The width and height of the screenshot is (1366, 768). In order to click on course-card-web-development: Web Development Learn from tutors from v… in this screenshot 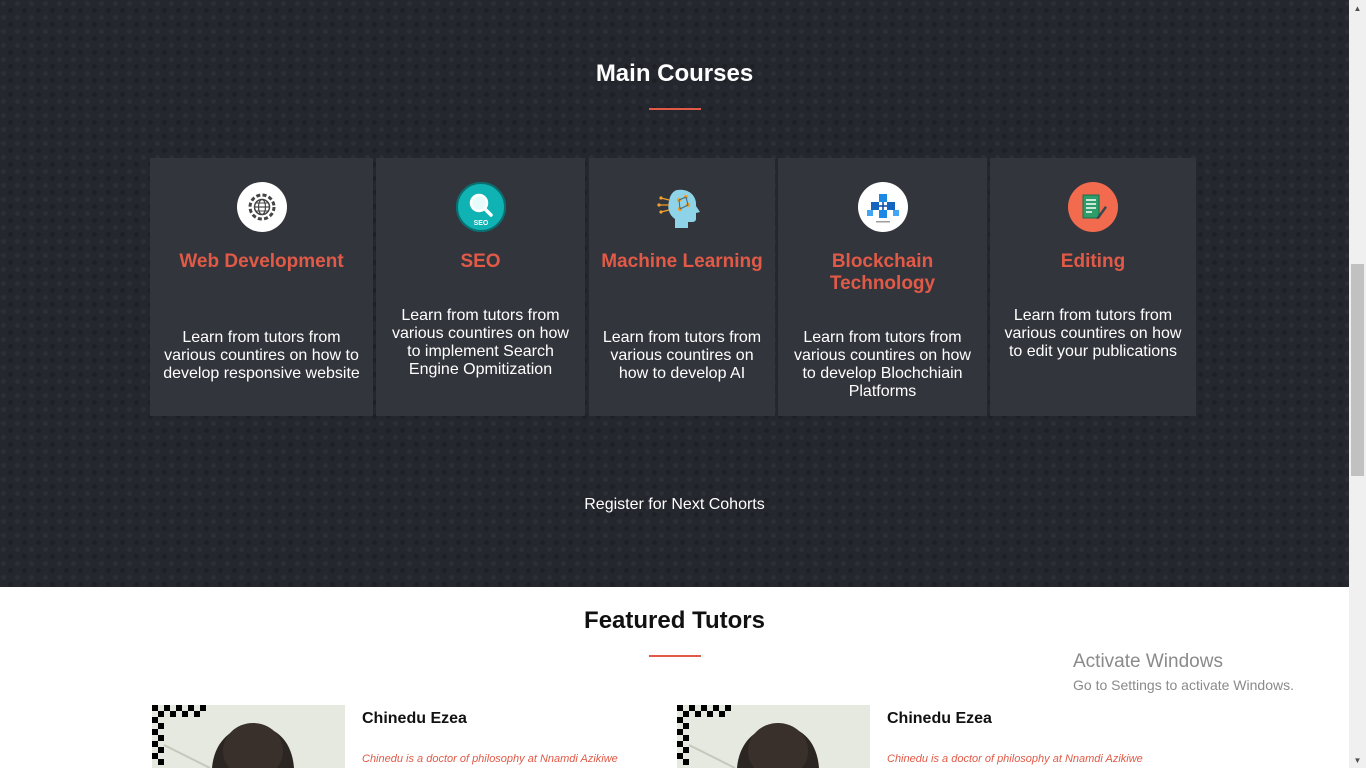, I will do `click(261, 287)`.